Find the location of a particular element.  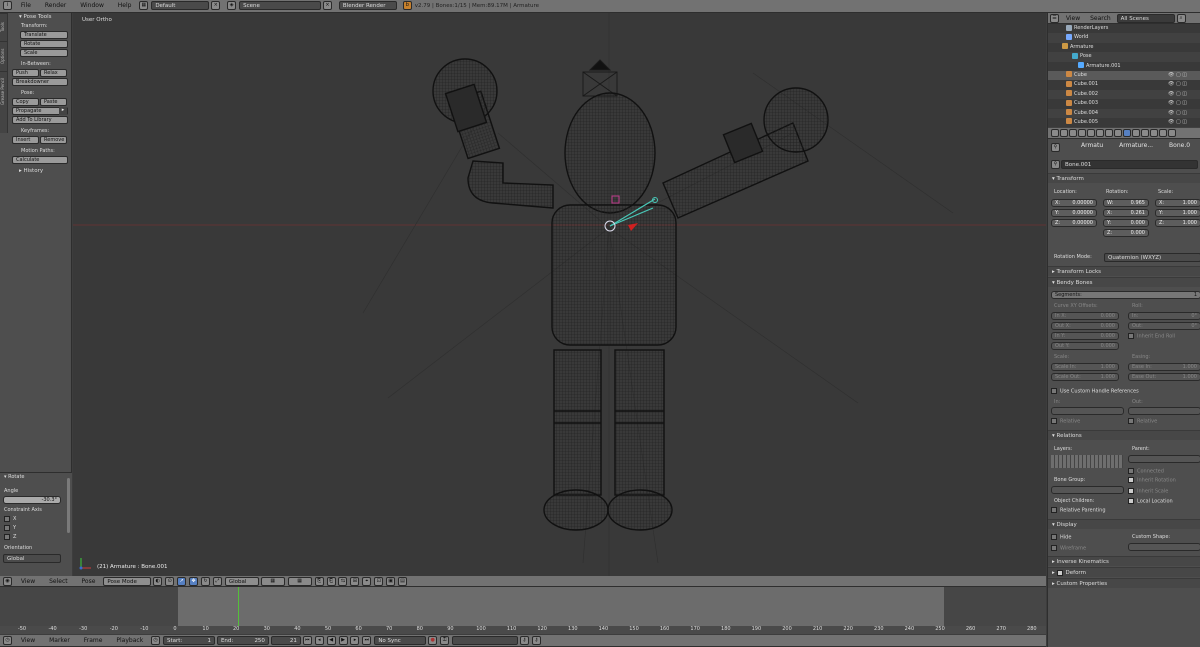

deform-checkbox is located at coordinates (1059, 572).